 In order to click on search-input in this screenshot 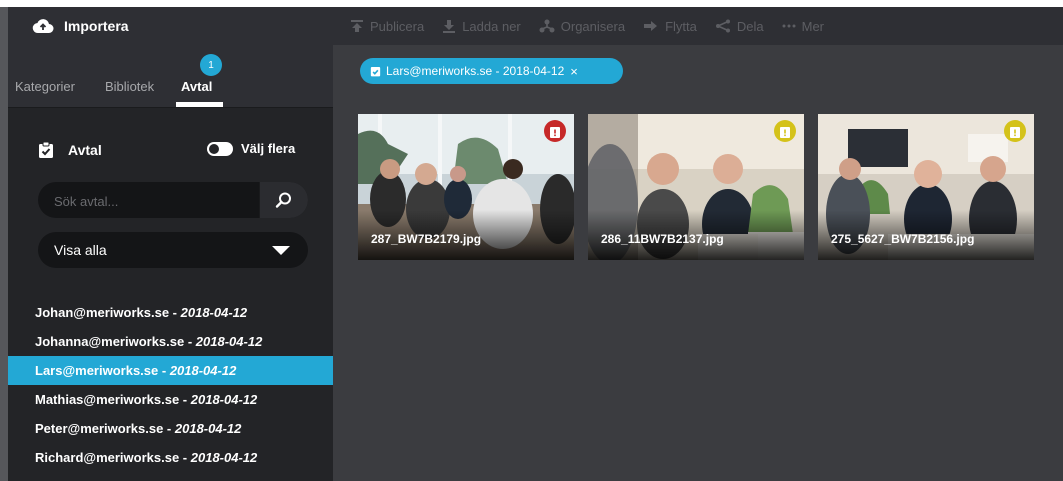, I will do `click(157, 200)`.